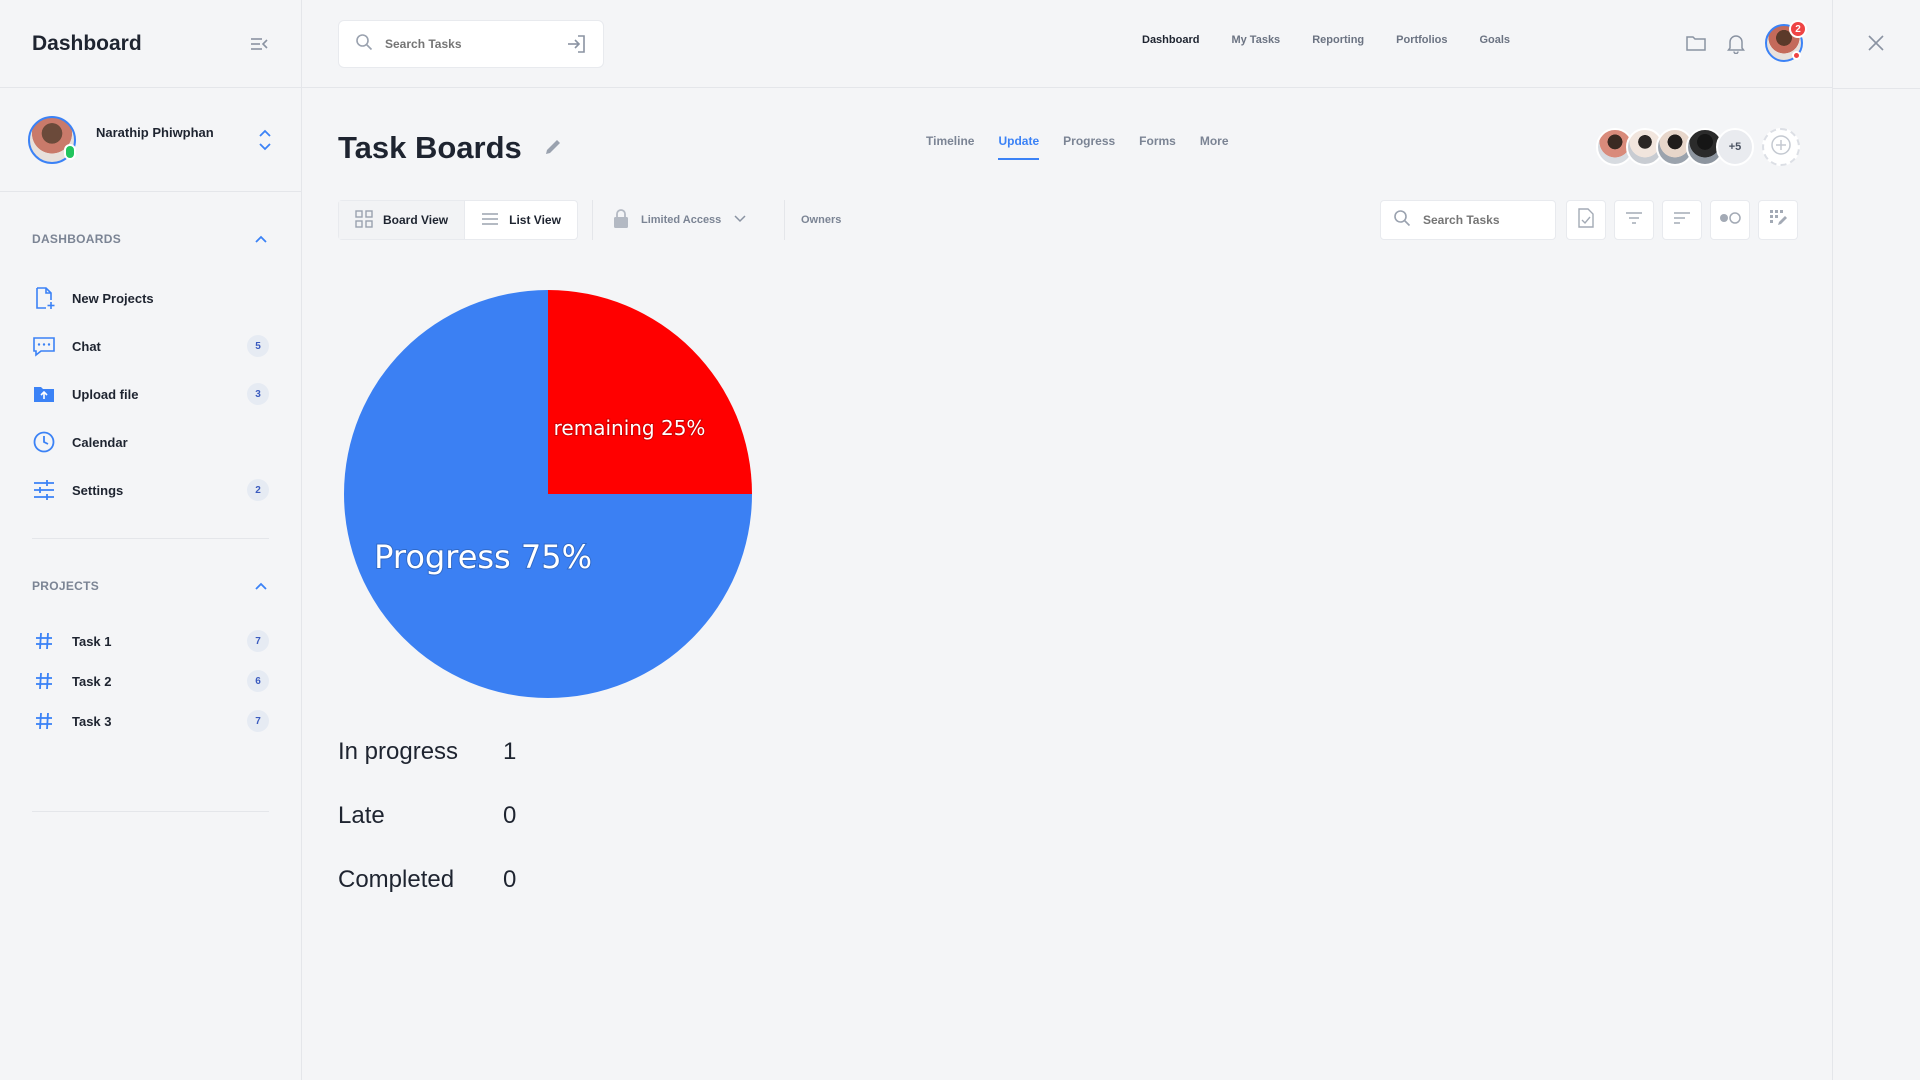 This screenshot has height=1080, width=1920. I want to click on enter-icon, so click(576, 44).